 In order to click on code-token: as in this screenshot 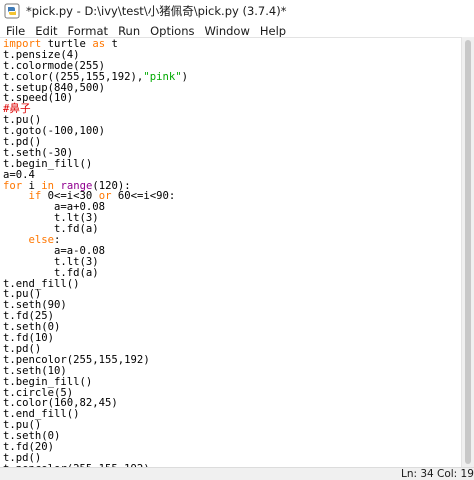, I will do `click(99, 44)`.